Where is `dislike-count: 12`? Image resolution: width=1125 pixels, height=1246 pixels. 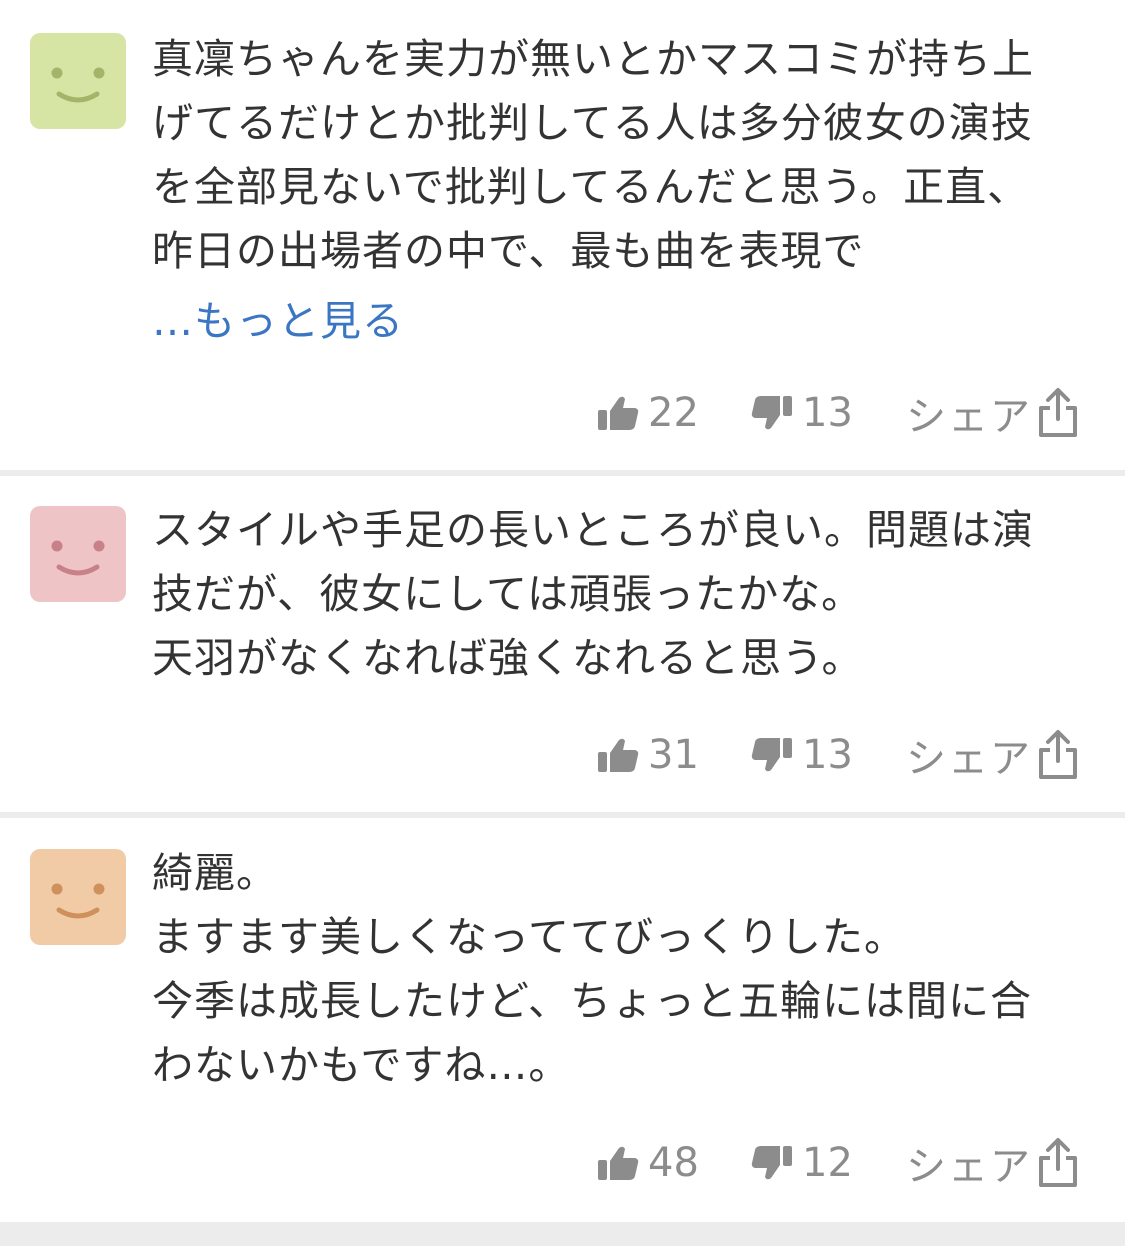 dislike-count: 12 is located at coordinates (827, 1163).